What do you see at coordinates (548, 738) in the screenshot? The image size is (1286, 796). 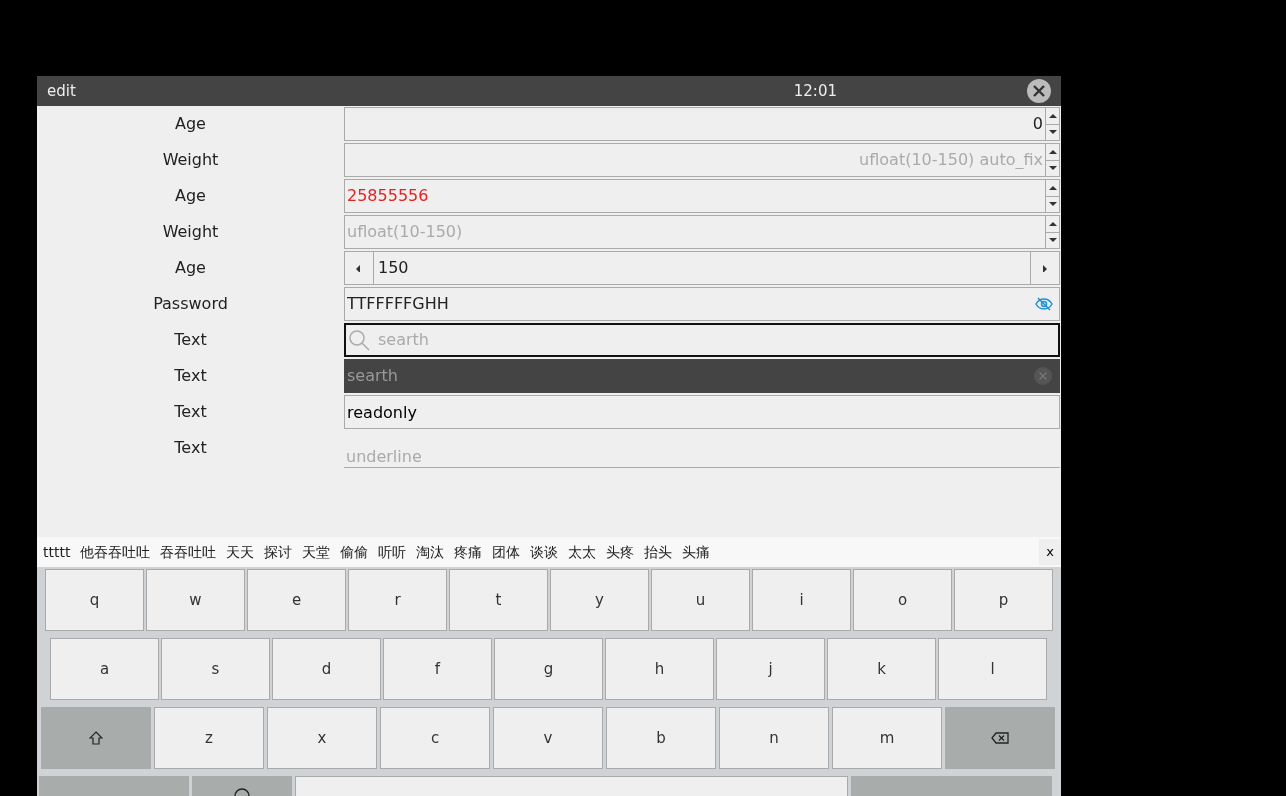 I see `keyboard-key: v` at bounding box center [548, 738].